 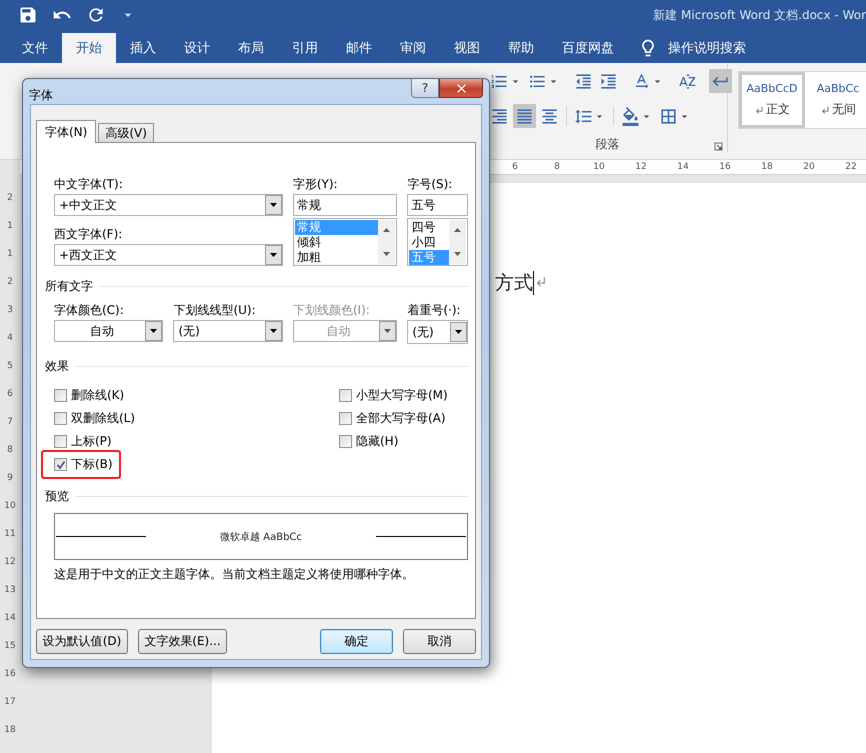 I want to click on input-field: 常规, so click(x=345, y=205).